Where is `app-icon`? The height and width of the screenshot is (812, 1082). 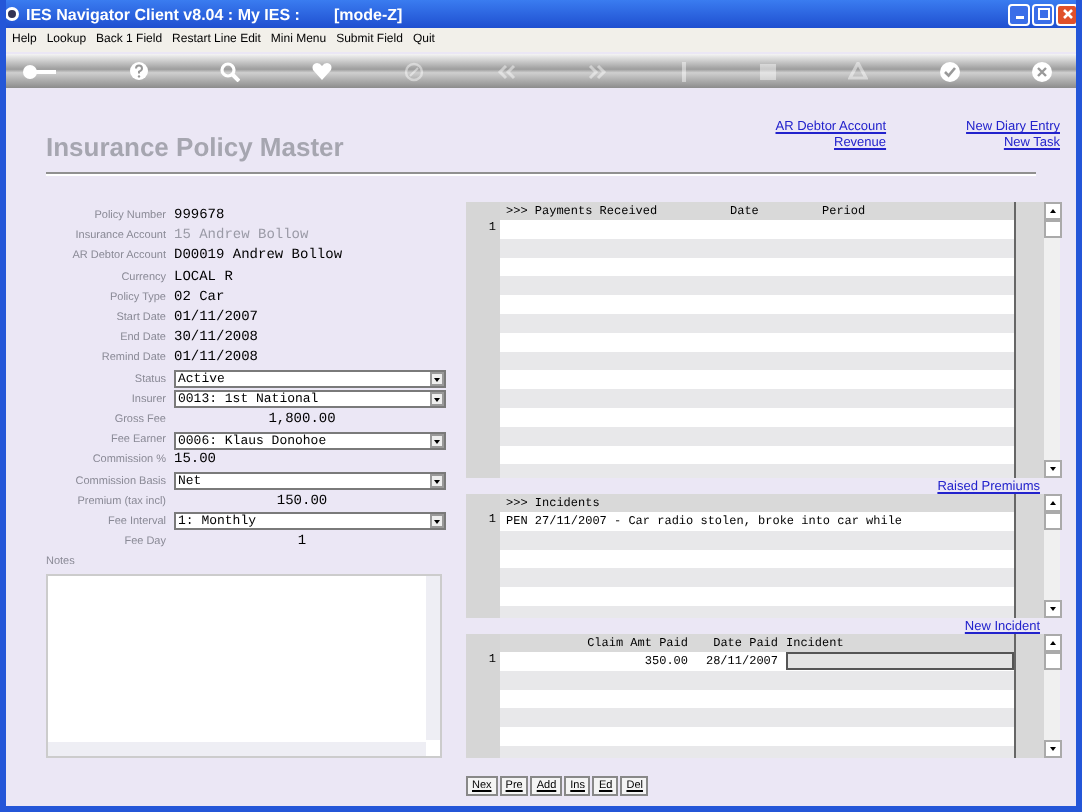
app-icon is located at coordinates (13, 14).